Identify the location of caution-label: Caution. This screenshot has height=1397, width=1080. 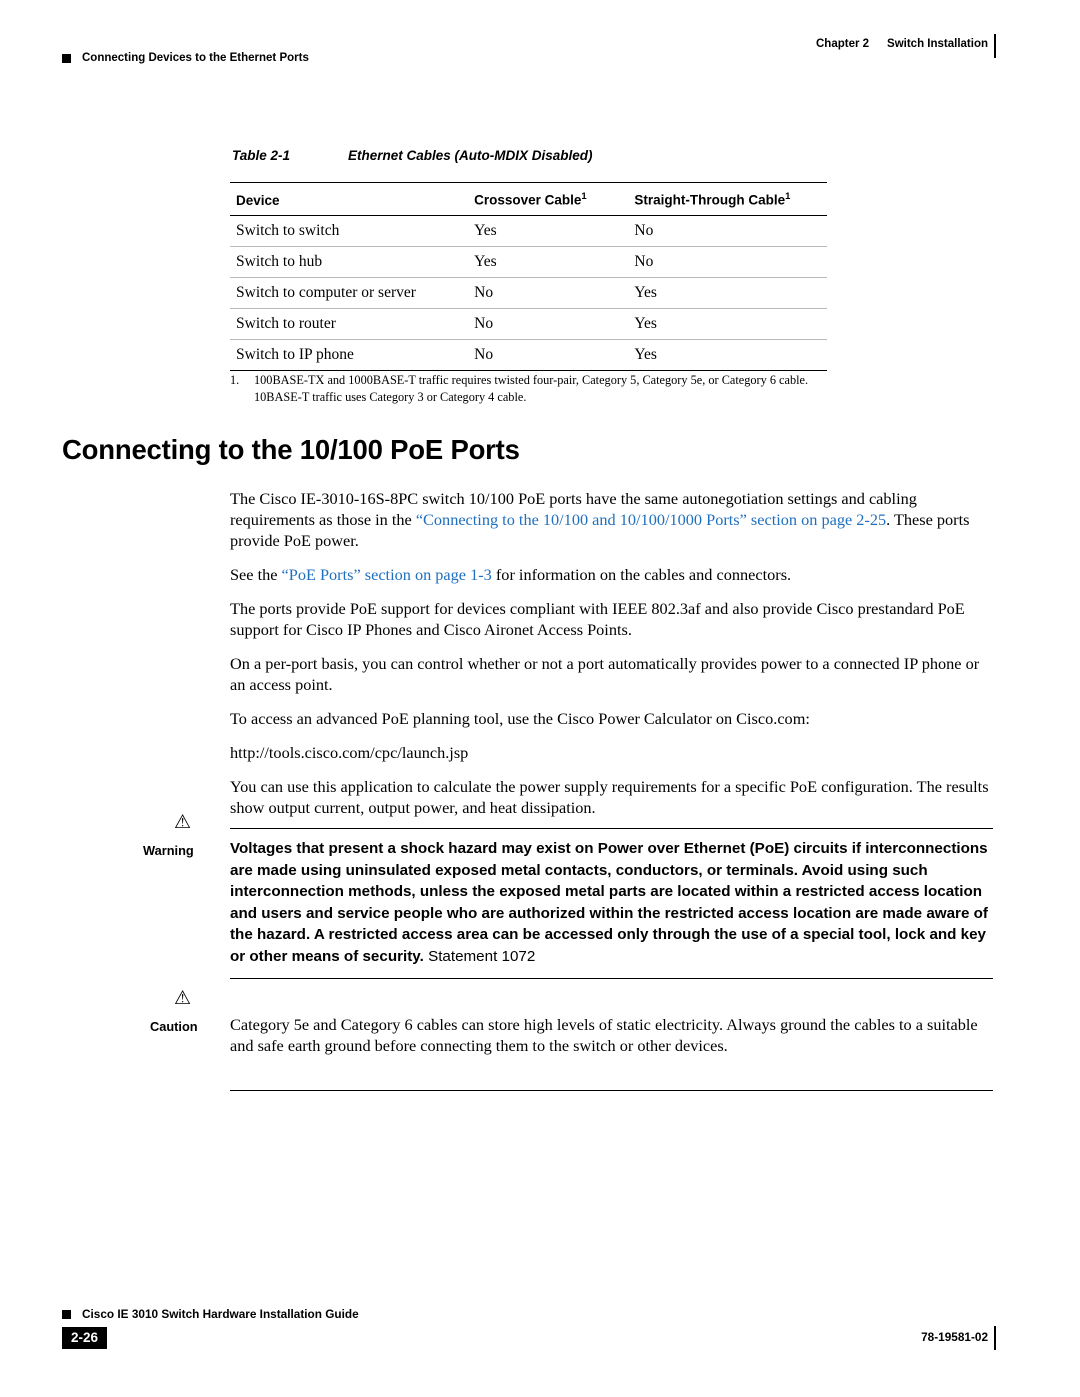
(174, 1026).